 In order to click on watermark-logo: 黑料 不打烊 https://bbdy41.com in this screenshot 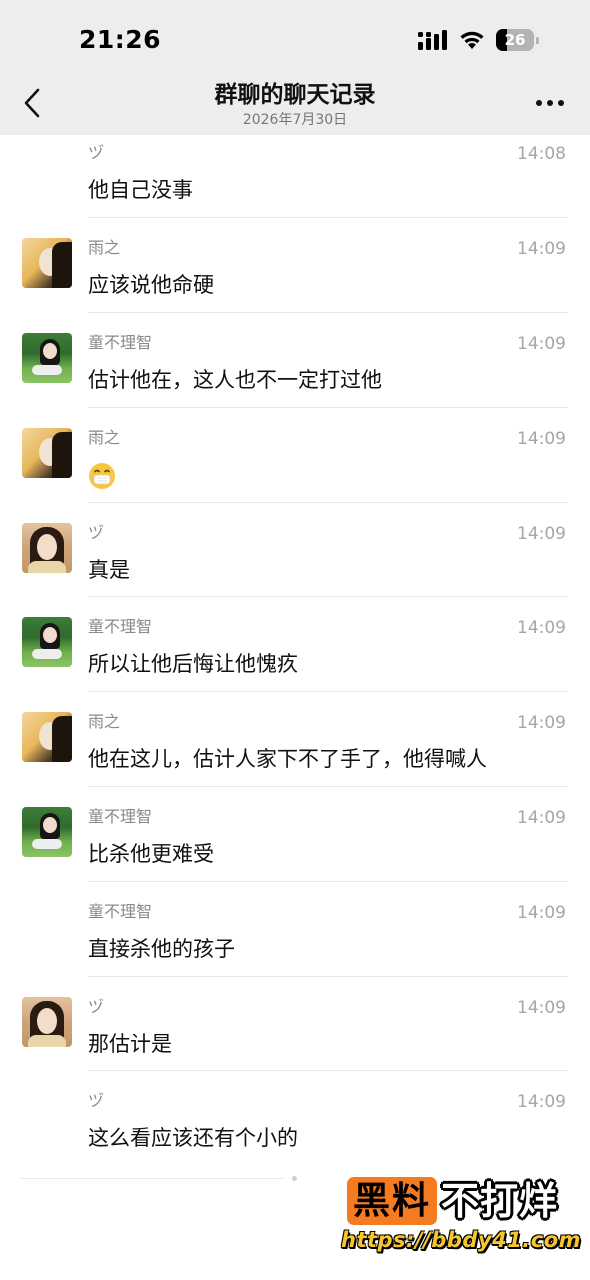, I will do `click(458, 1220)`.